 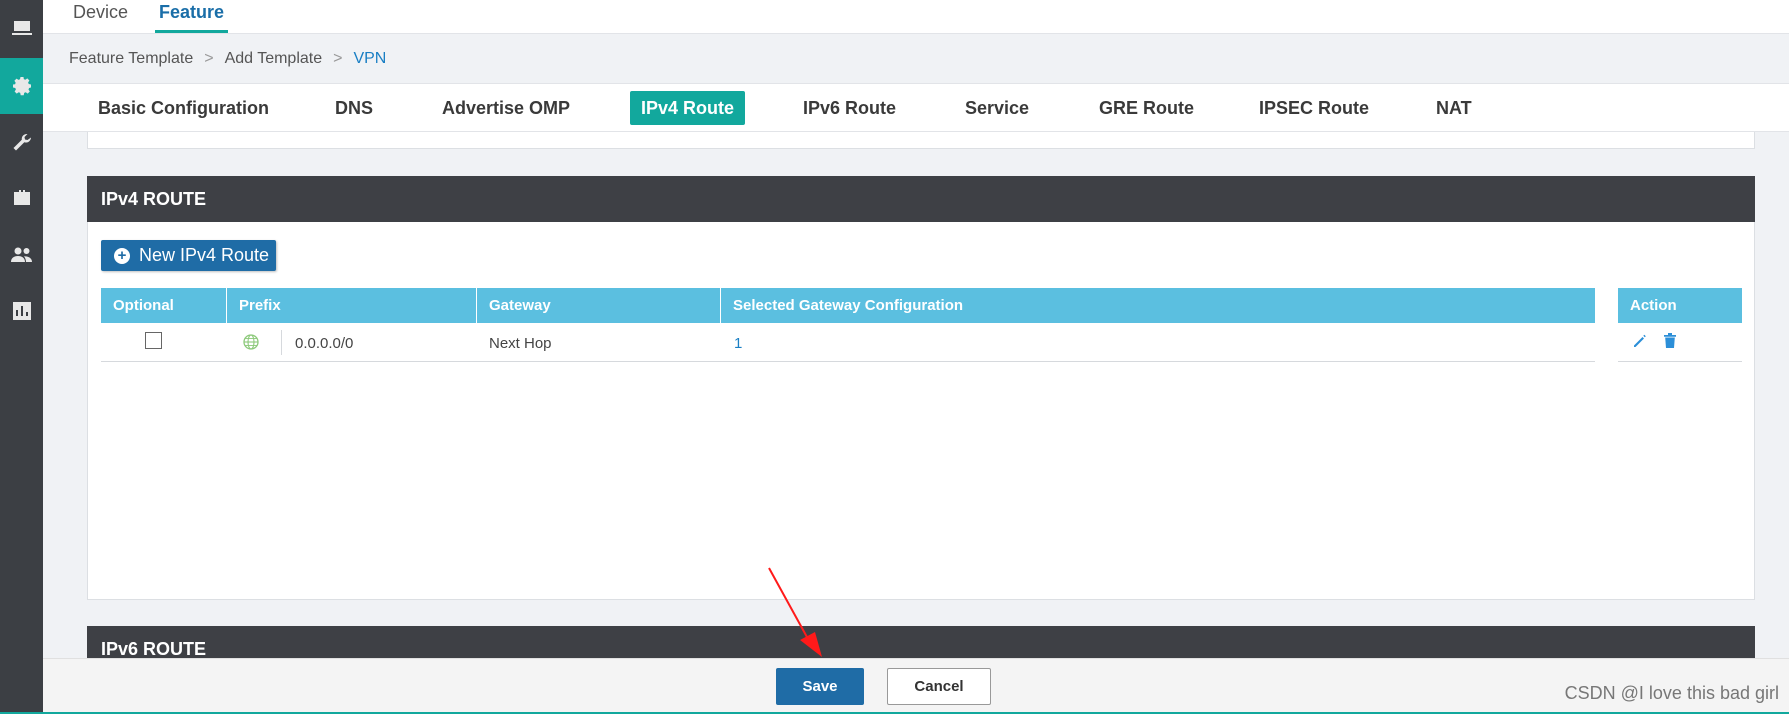 I want to click on tab-nat: NAT, so click(x=1454, y=108).